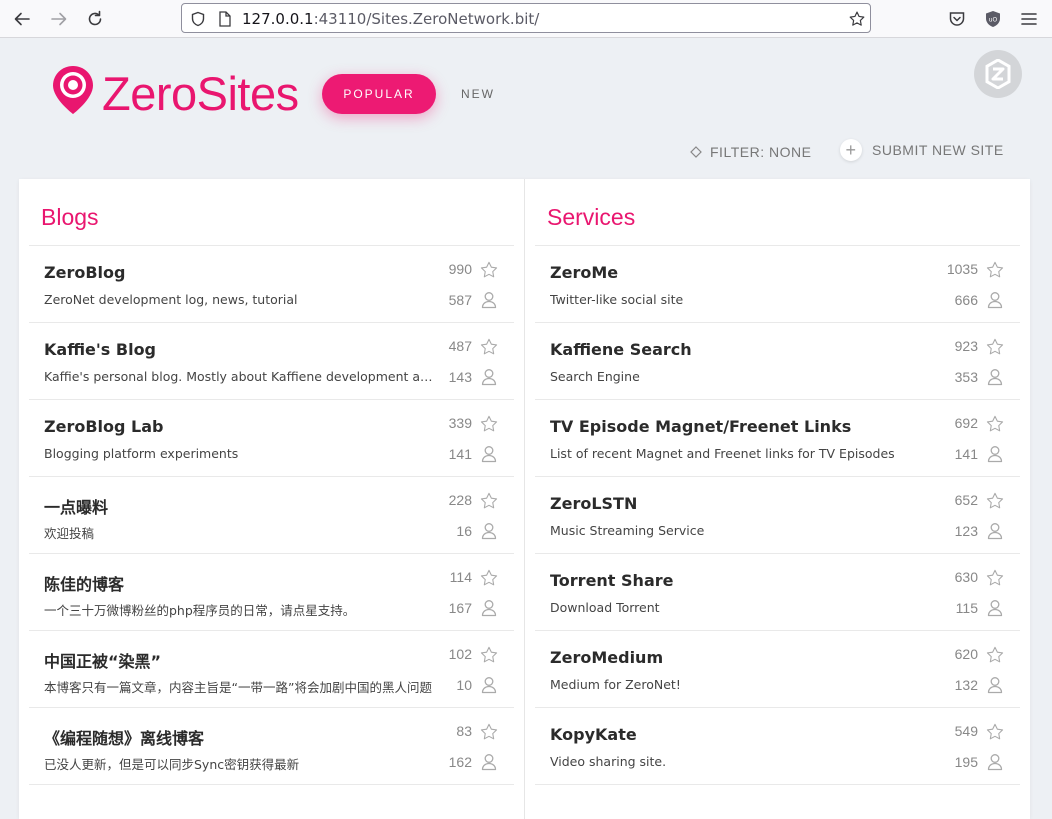 The image size is (1052, 819). What do you see at coordinates (617, 299) in the screenshot?
I see `site-description: Twitter-like social site` at bounding box center [617, 299].